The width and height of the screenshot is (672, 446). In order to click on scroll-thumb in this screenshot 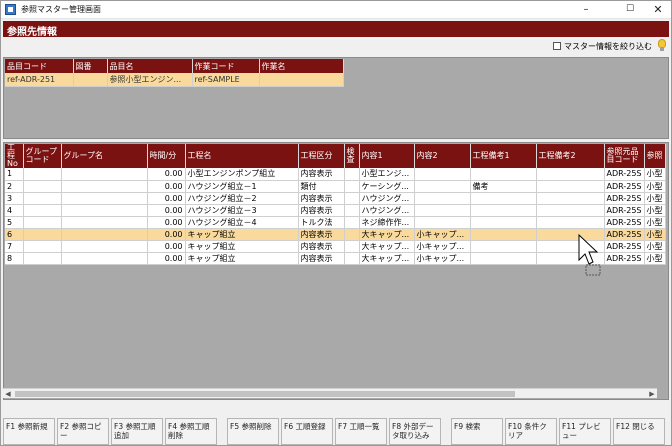, I will do `click(265, 394)`.